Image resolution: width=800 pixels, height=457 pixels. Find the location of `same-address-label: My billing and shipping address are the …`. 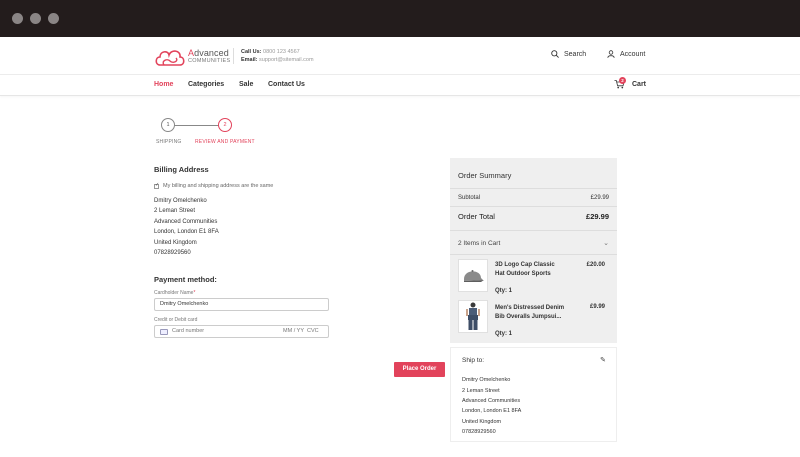

same-address-label: My billing and shipping address are the … is located at coordinates (218, 186).